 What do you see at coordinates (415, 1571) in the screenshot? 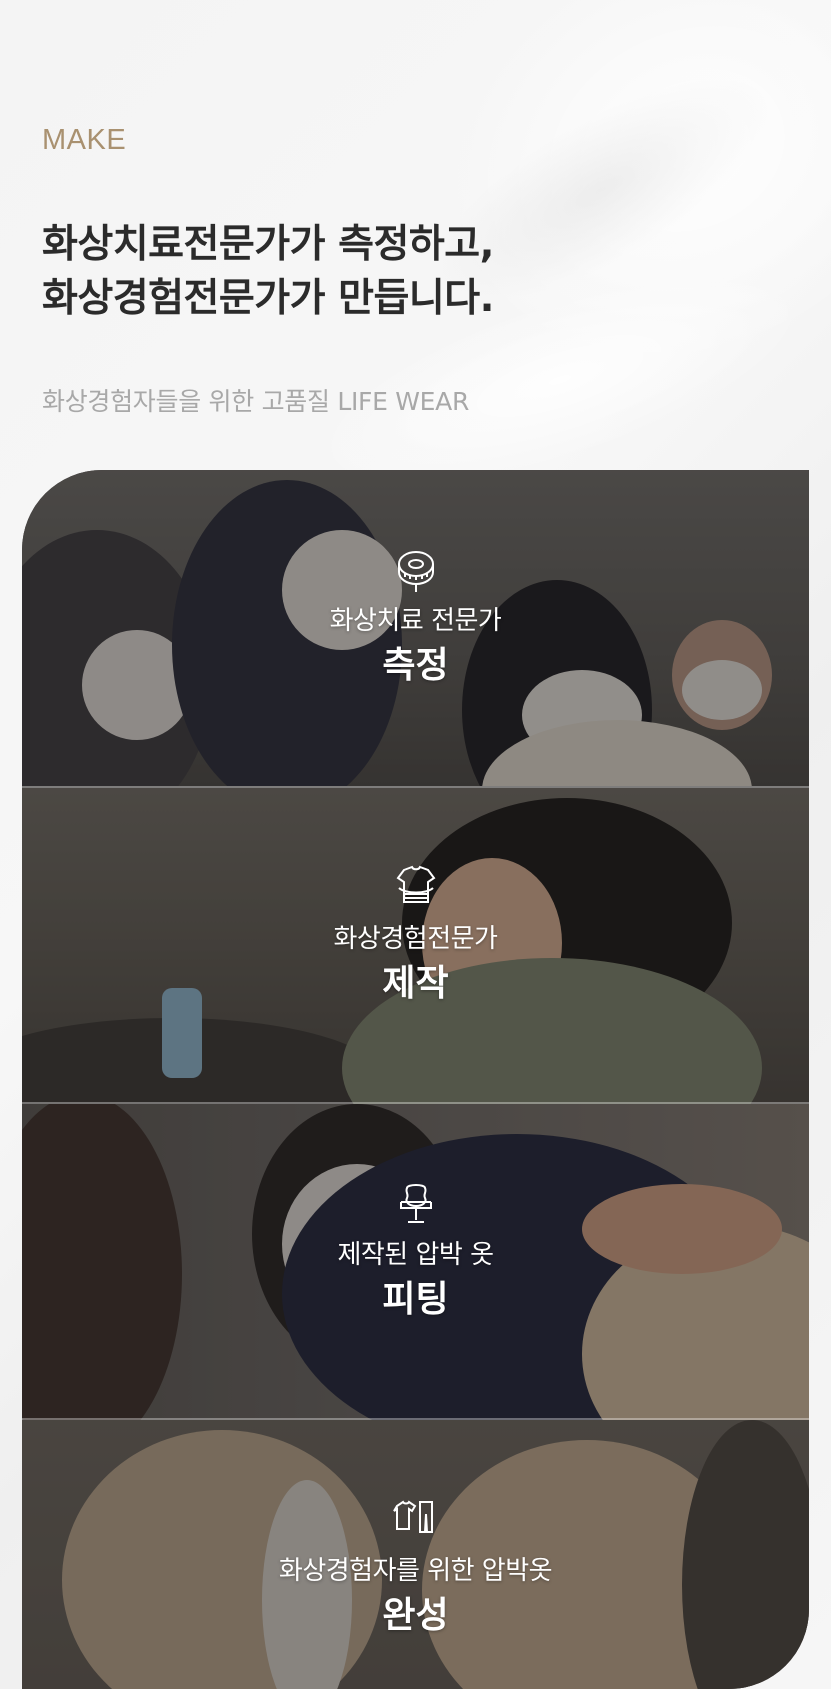
I see `step-caption: 화상경험자를 위한 압박옷` at bounding box center [415, 1571].